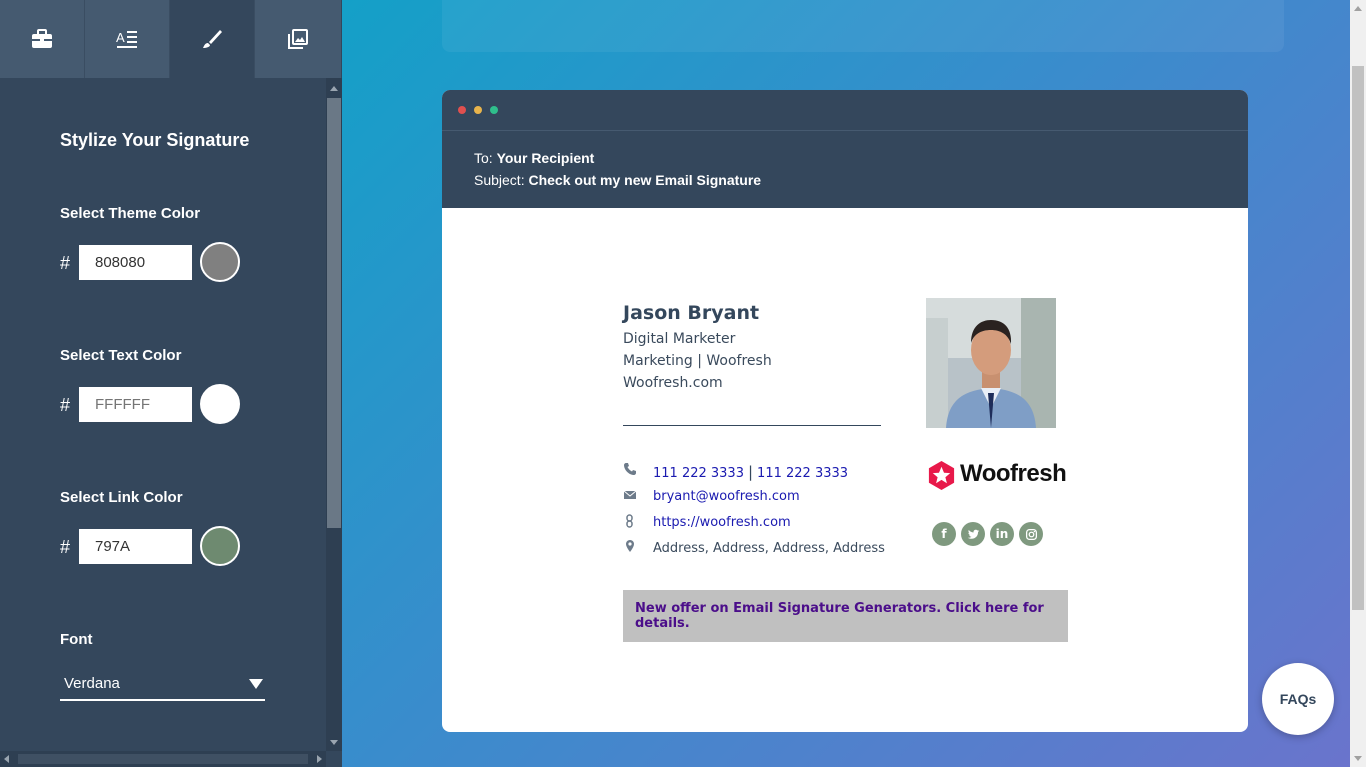 Image resolution: width=1366 pixels, height=767 pixels. Describe the element at coordinates (462, 110) in the screenshot. I see `close-dot` at that location.